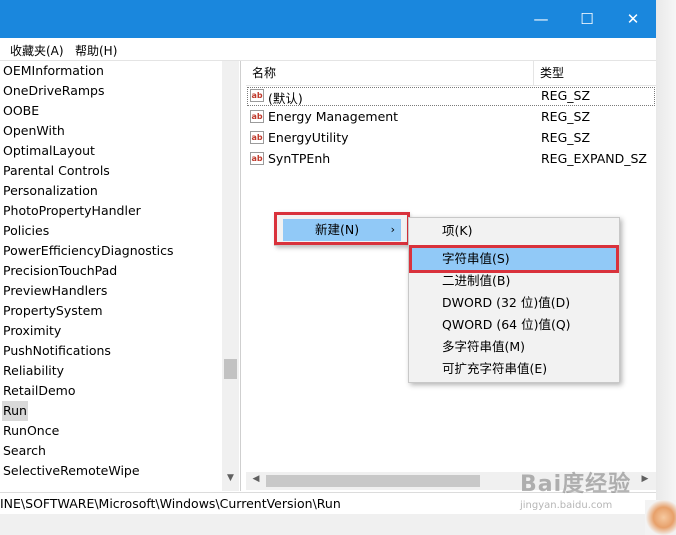 Image resolution: width=676 pixels, height=535 pixels. What do you see at coordinates (514, 369) in the screenshot?
I see `submenu-item-expandable-string-value: 可扩充字符串值(E)` at bounding box center [514, 369].